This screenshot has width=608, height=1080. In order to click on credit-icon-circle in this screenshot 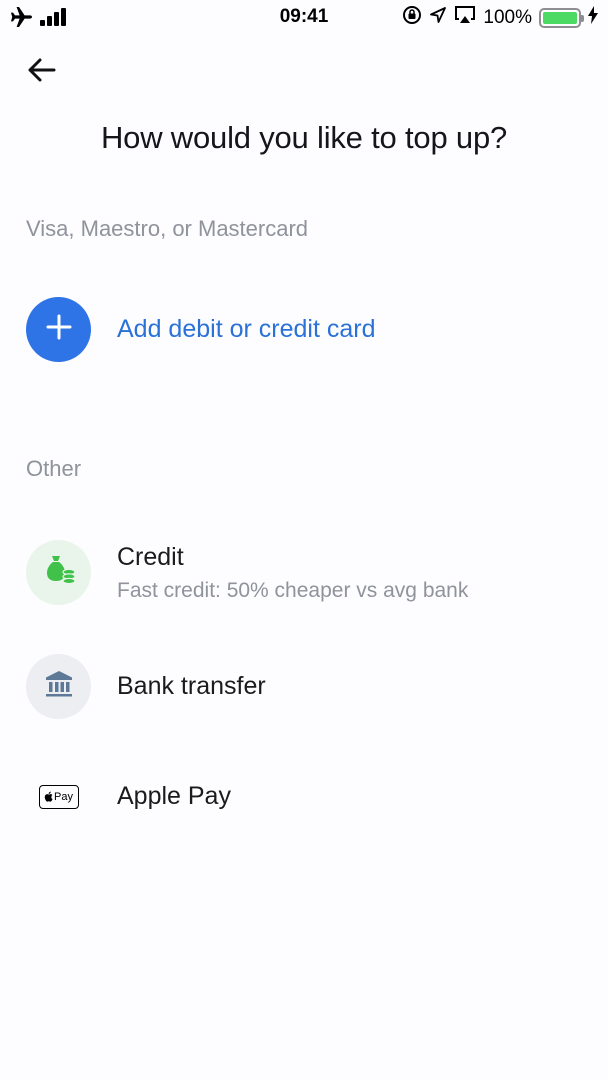, I will do `click(58, 572)`.